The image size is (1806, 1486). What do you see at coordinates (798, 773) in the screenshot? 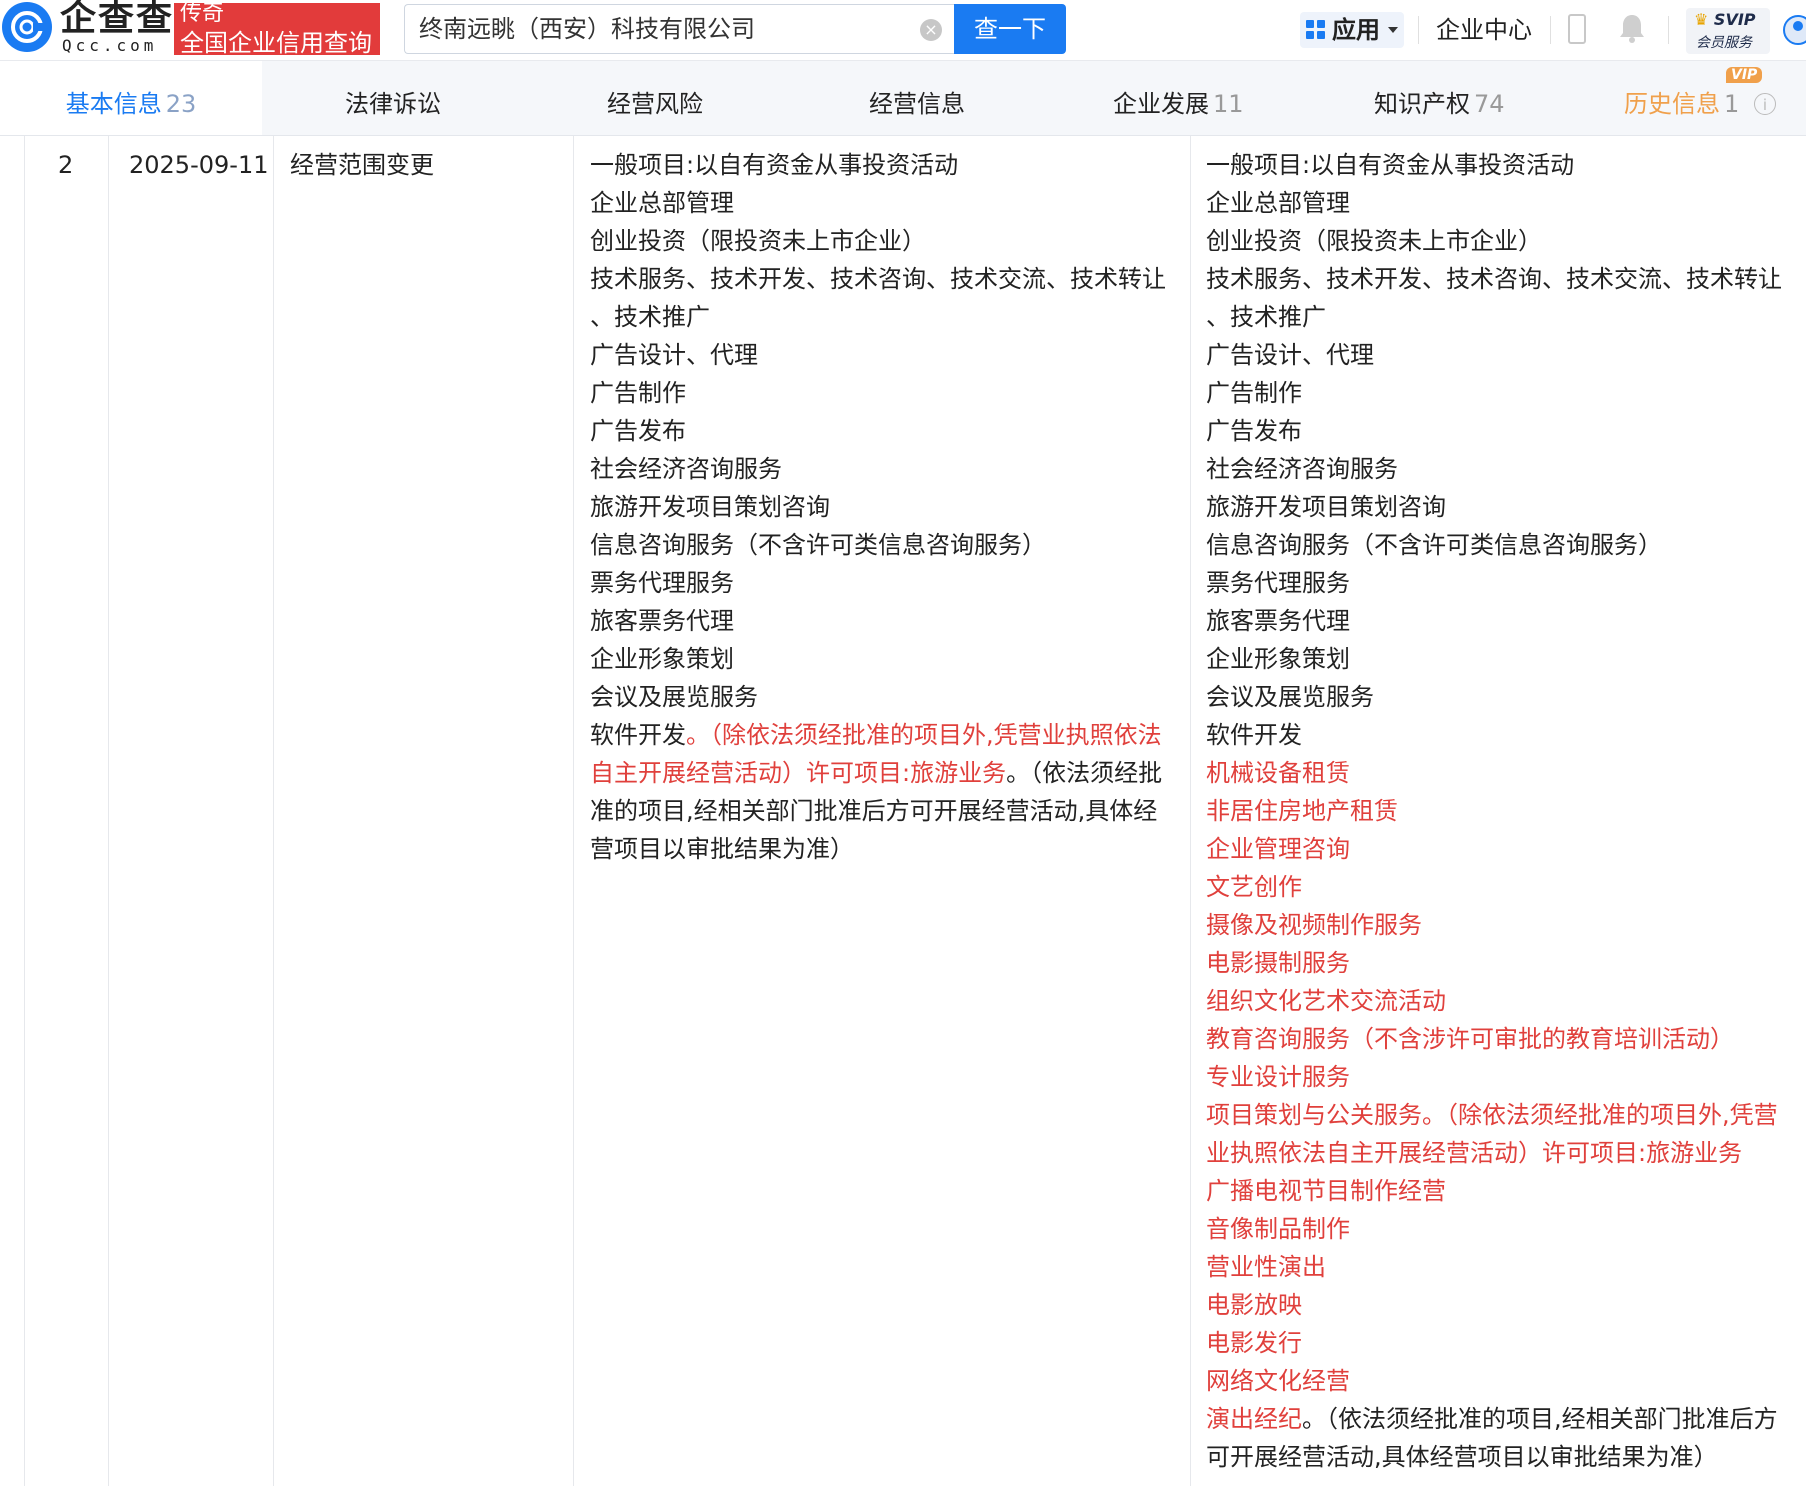
I see `scope-added-text: 自主开展经营活动）许可项目:旅游业务` at bounding box center [798, 773].